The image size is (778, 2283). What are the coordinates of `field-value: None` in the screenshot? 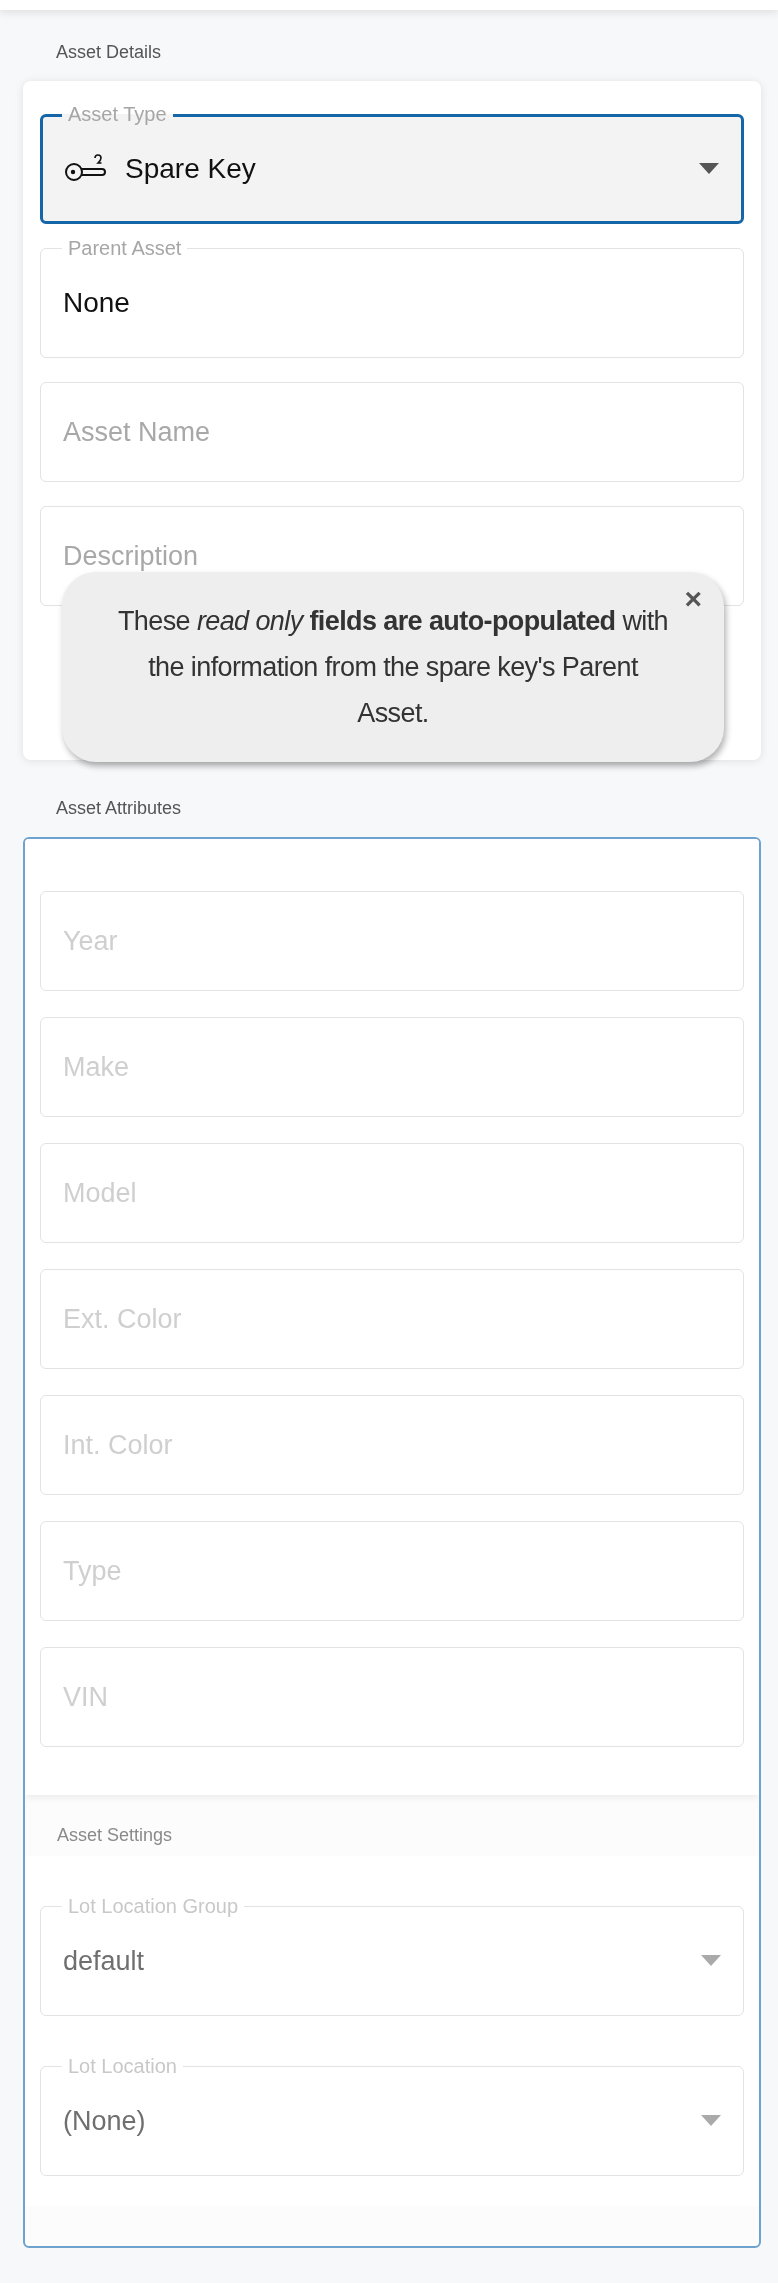 It's located at (97, 303).